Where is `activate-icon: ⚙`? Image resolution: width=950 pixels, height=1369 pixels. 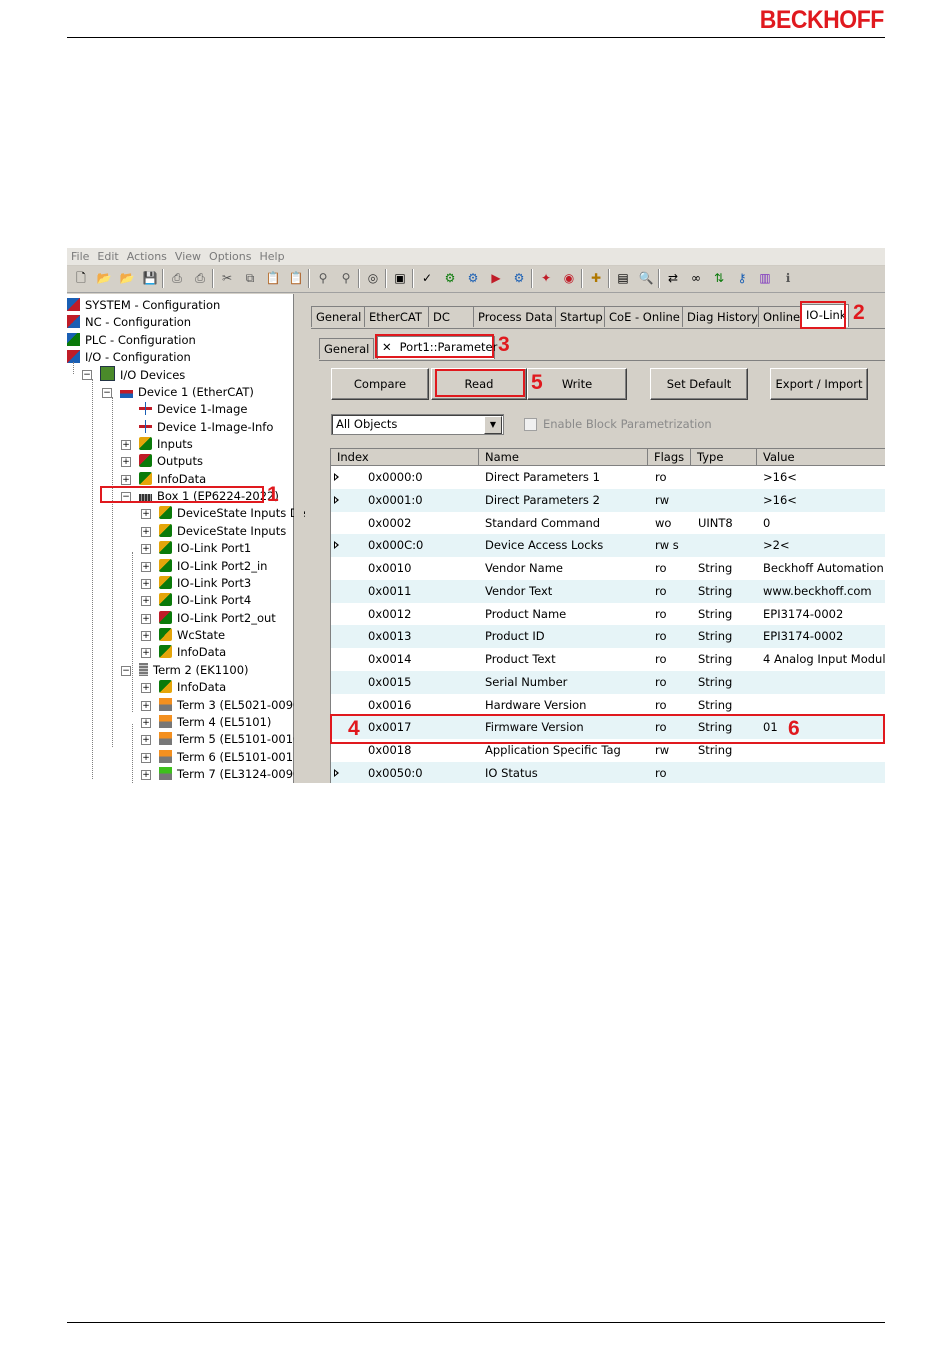
activate-icon: ⚙ is located at coordinates (473, 278).